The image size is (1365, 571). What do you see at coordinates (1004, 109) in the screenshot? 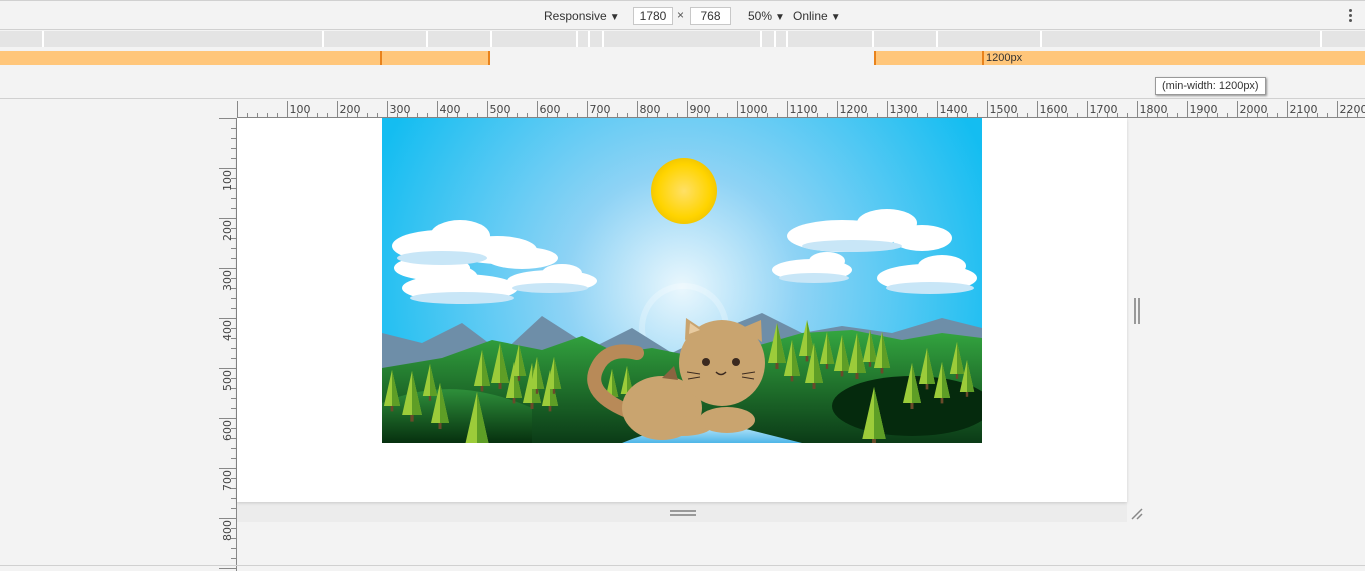
I see `ruler-label: 1500` at bounding box center [1004, 109].